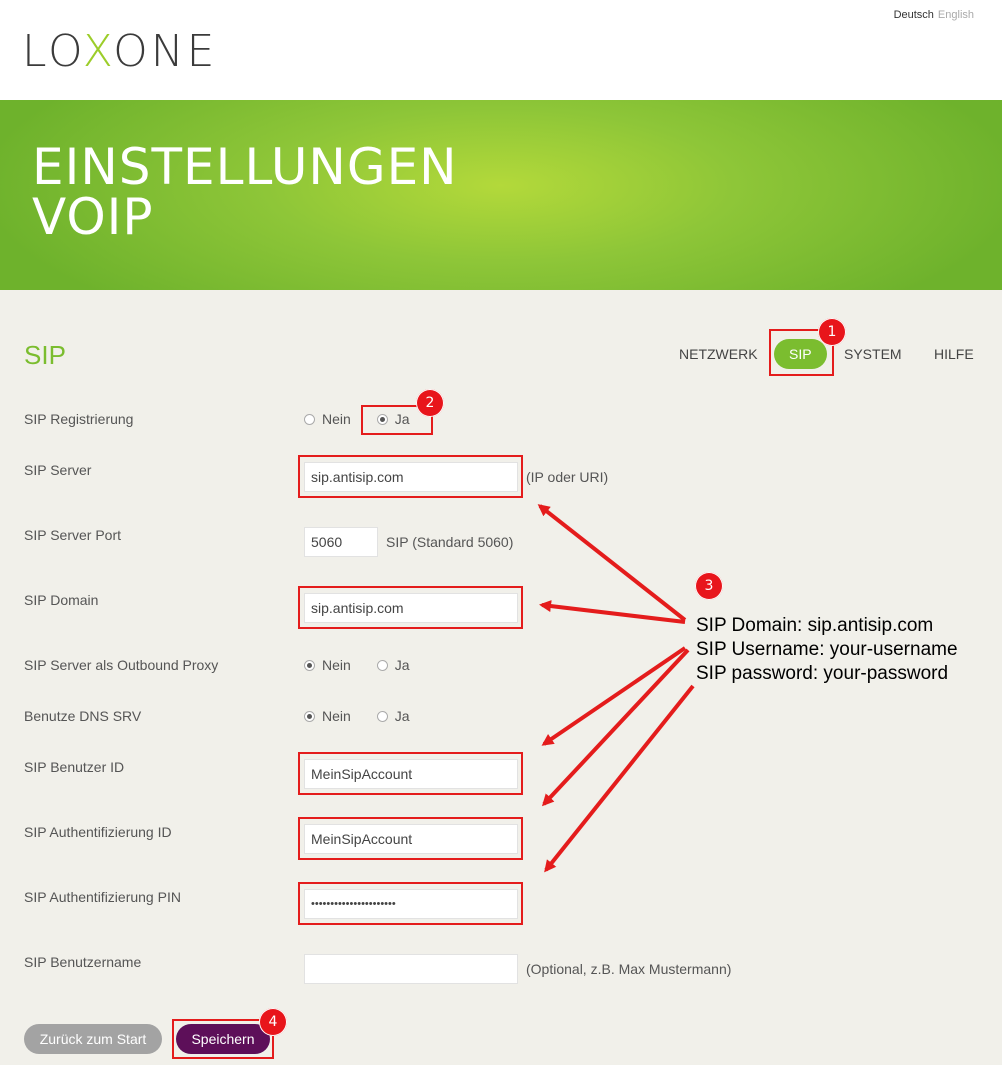  I want to click on tab-netzwerk: NETZWERK, so click(718, 354).